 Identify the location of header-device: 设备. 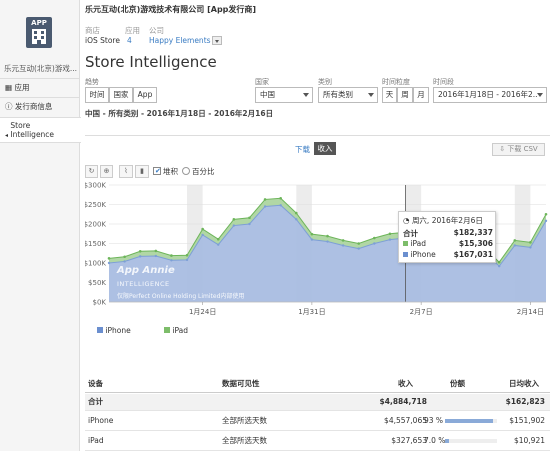
(95, 383).